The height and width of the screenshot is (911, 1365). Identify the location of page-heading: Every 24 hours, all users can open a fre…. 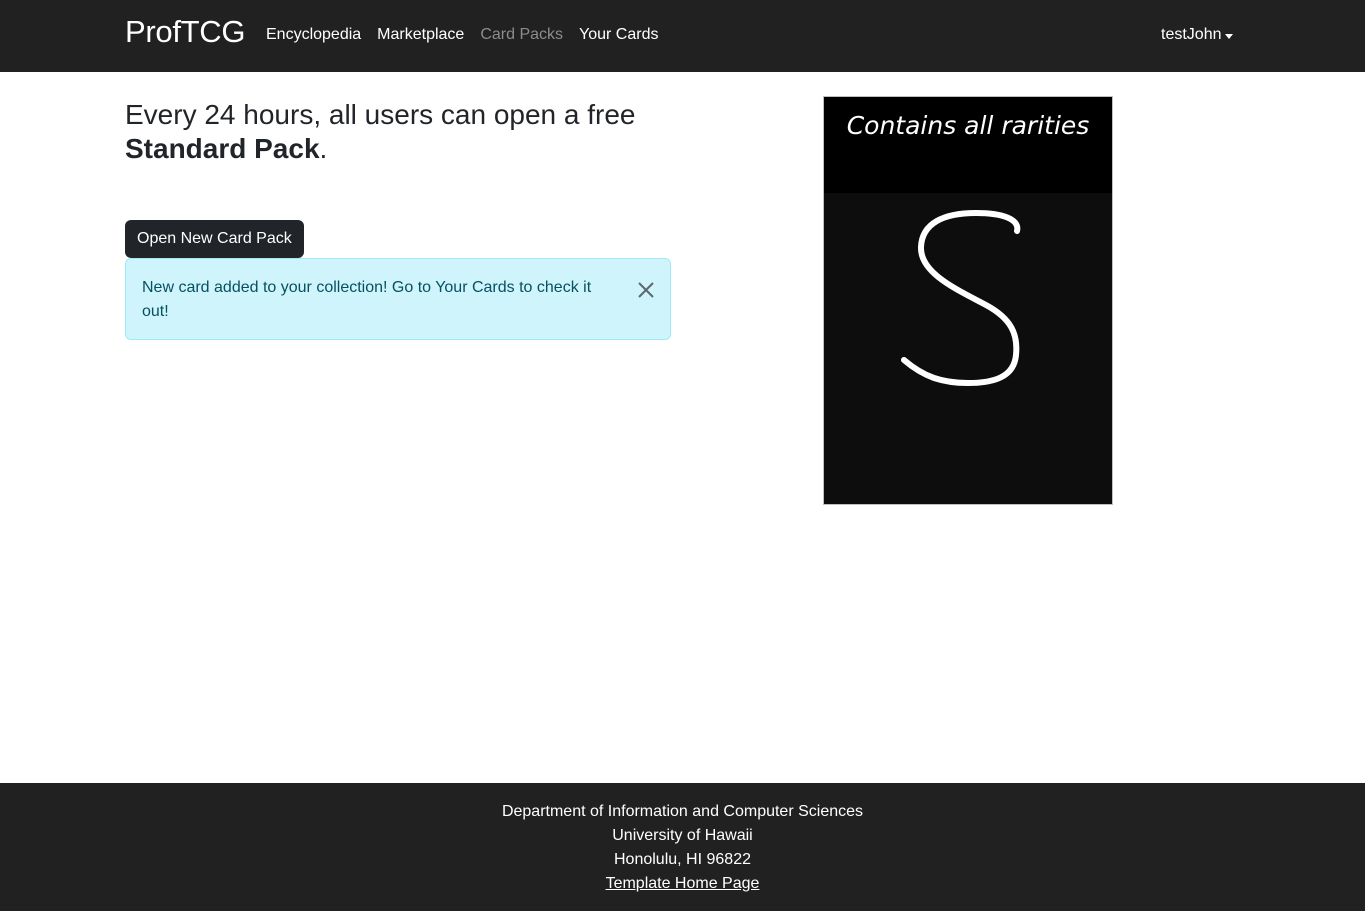
(405, 132).